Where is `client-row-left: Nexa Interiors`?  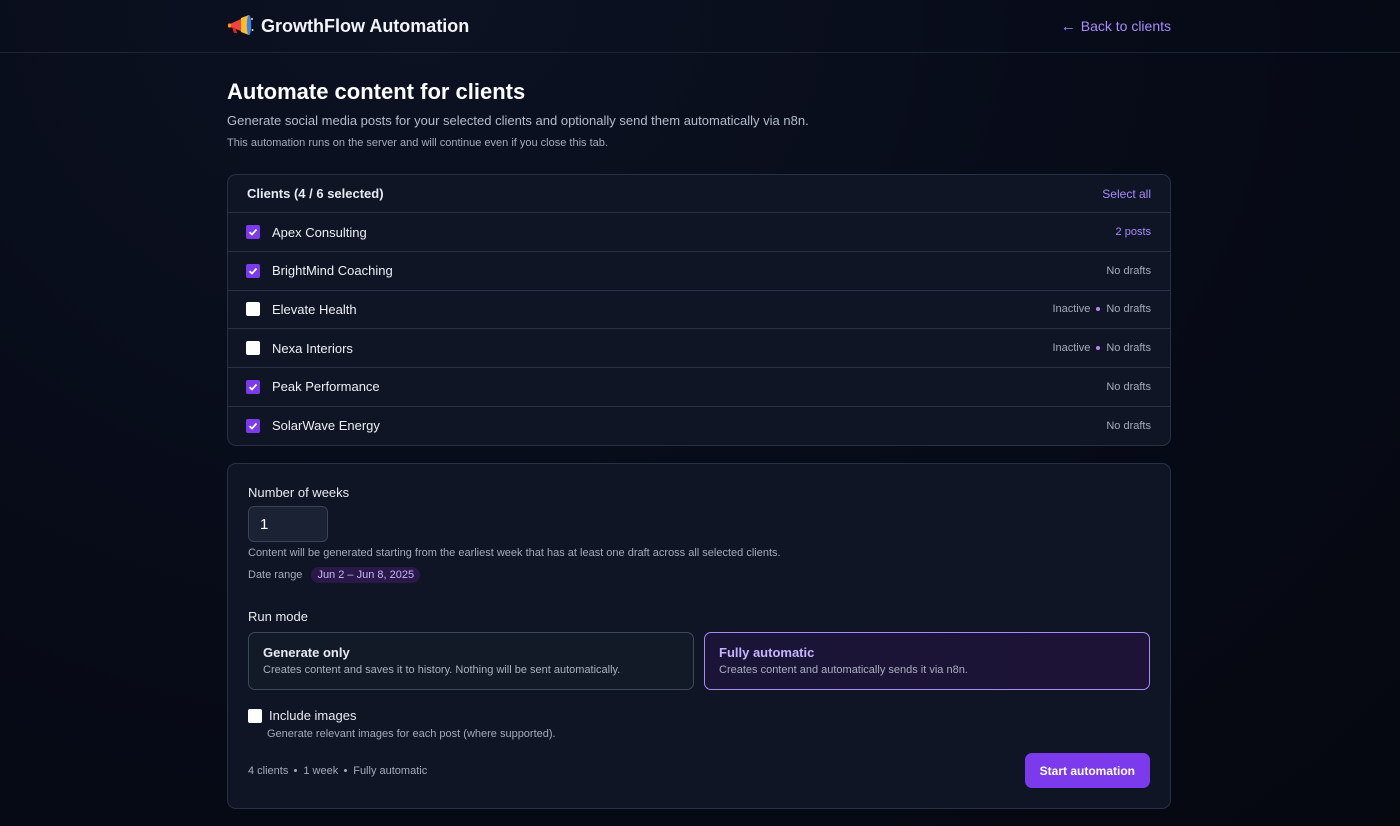
client-row-left: Nexa Interiors is located at coordinates (299, 348).